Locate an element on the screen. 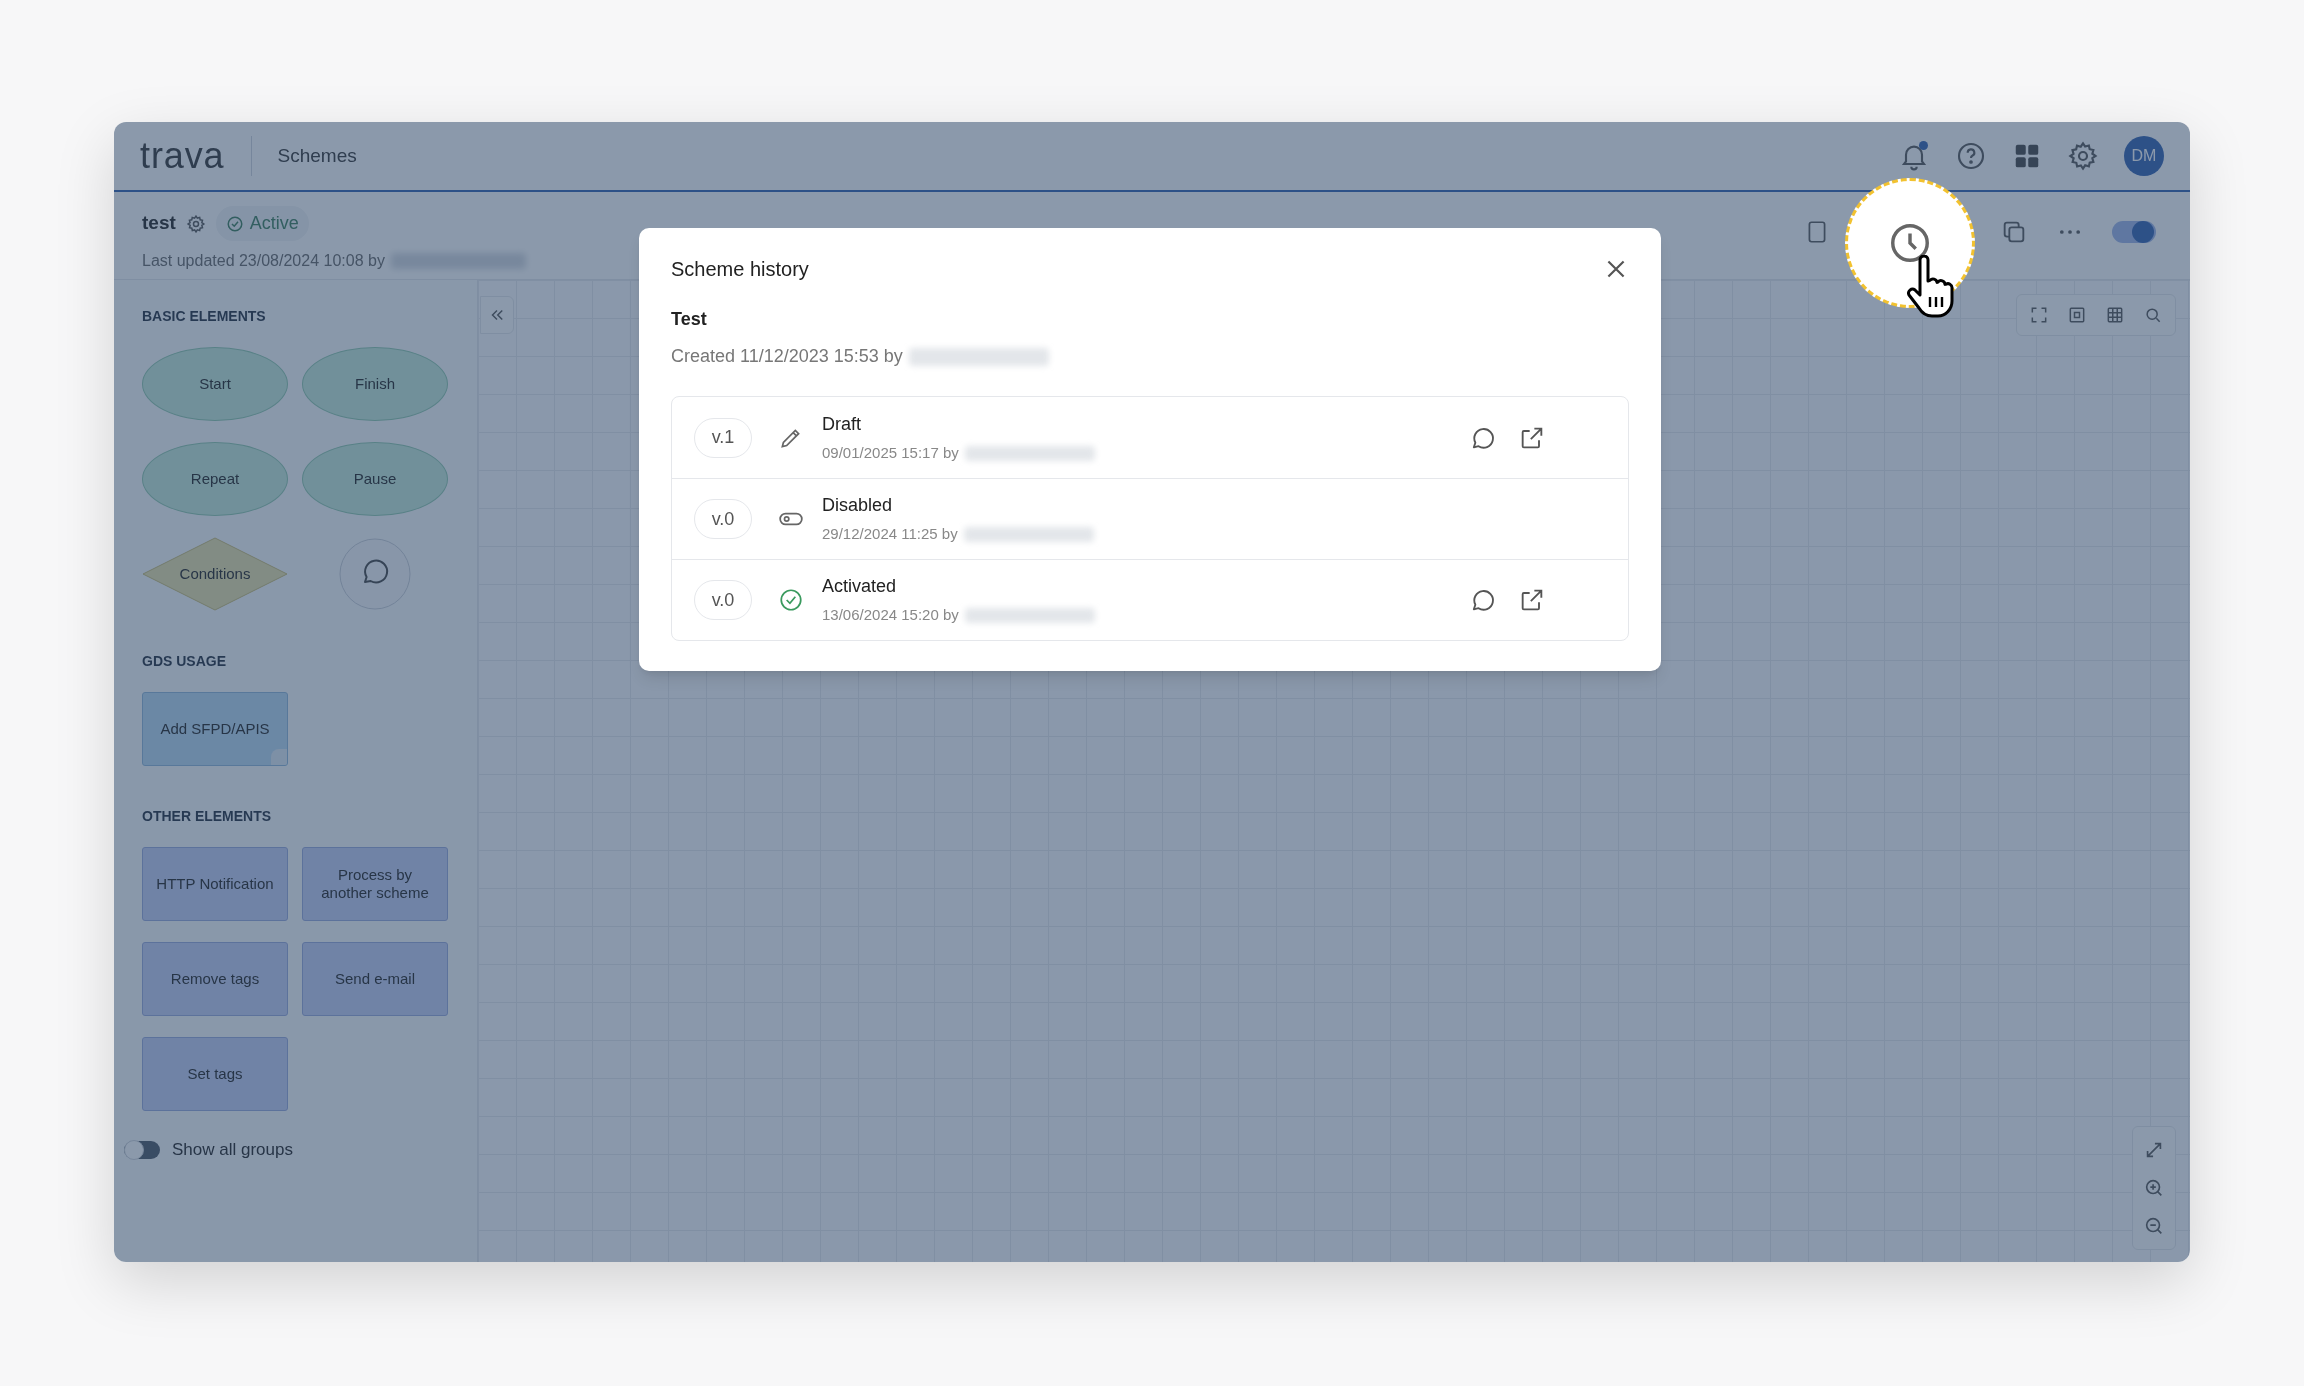 The height and width of the screenshot is (1386, 2304). logo: trava is located at coordinates (182, 156).